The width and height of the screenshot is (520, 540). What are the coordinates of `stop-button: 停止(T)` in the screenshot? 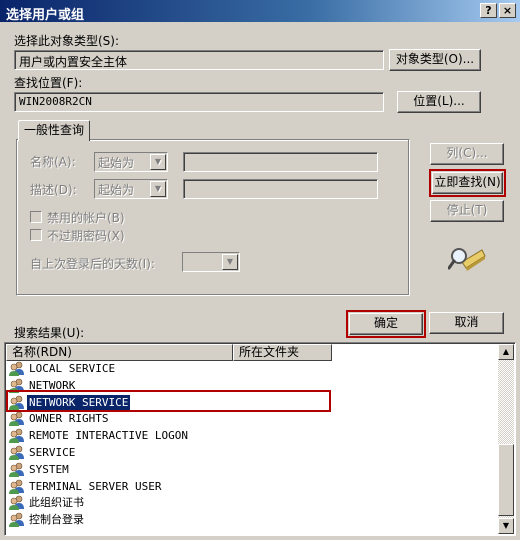 It's located at (467, 211).